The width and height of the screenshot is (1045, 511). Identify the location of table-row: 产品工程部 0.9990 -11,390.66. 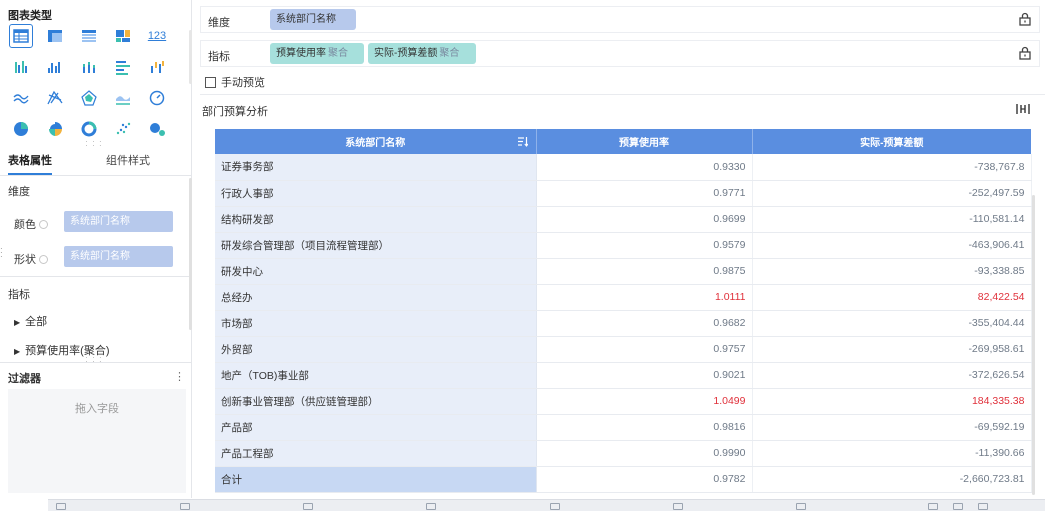
(623, 453).